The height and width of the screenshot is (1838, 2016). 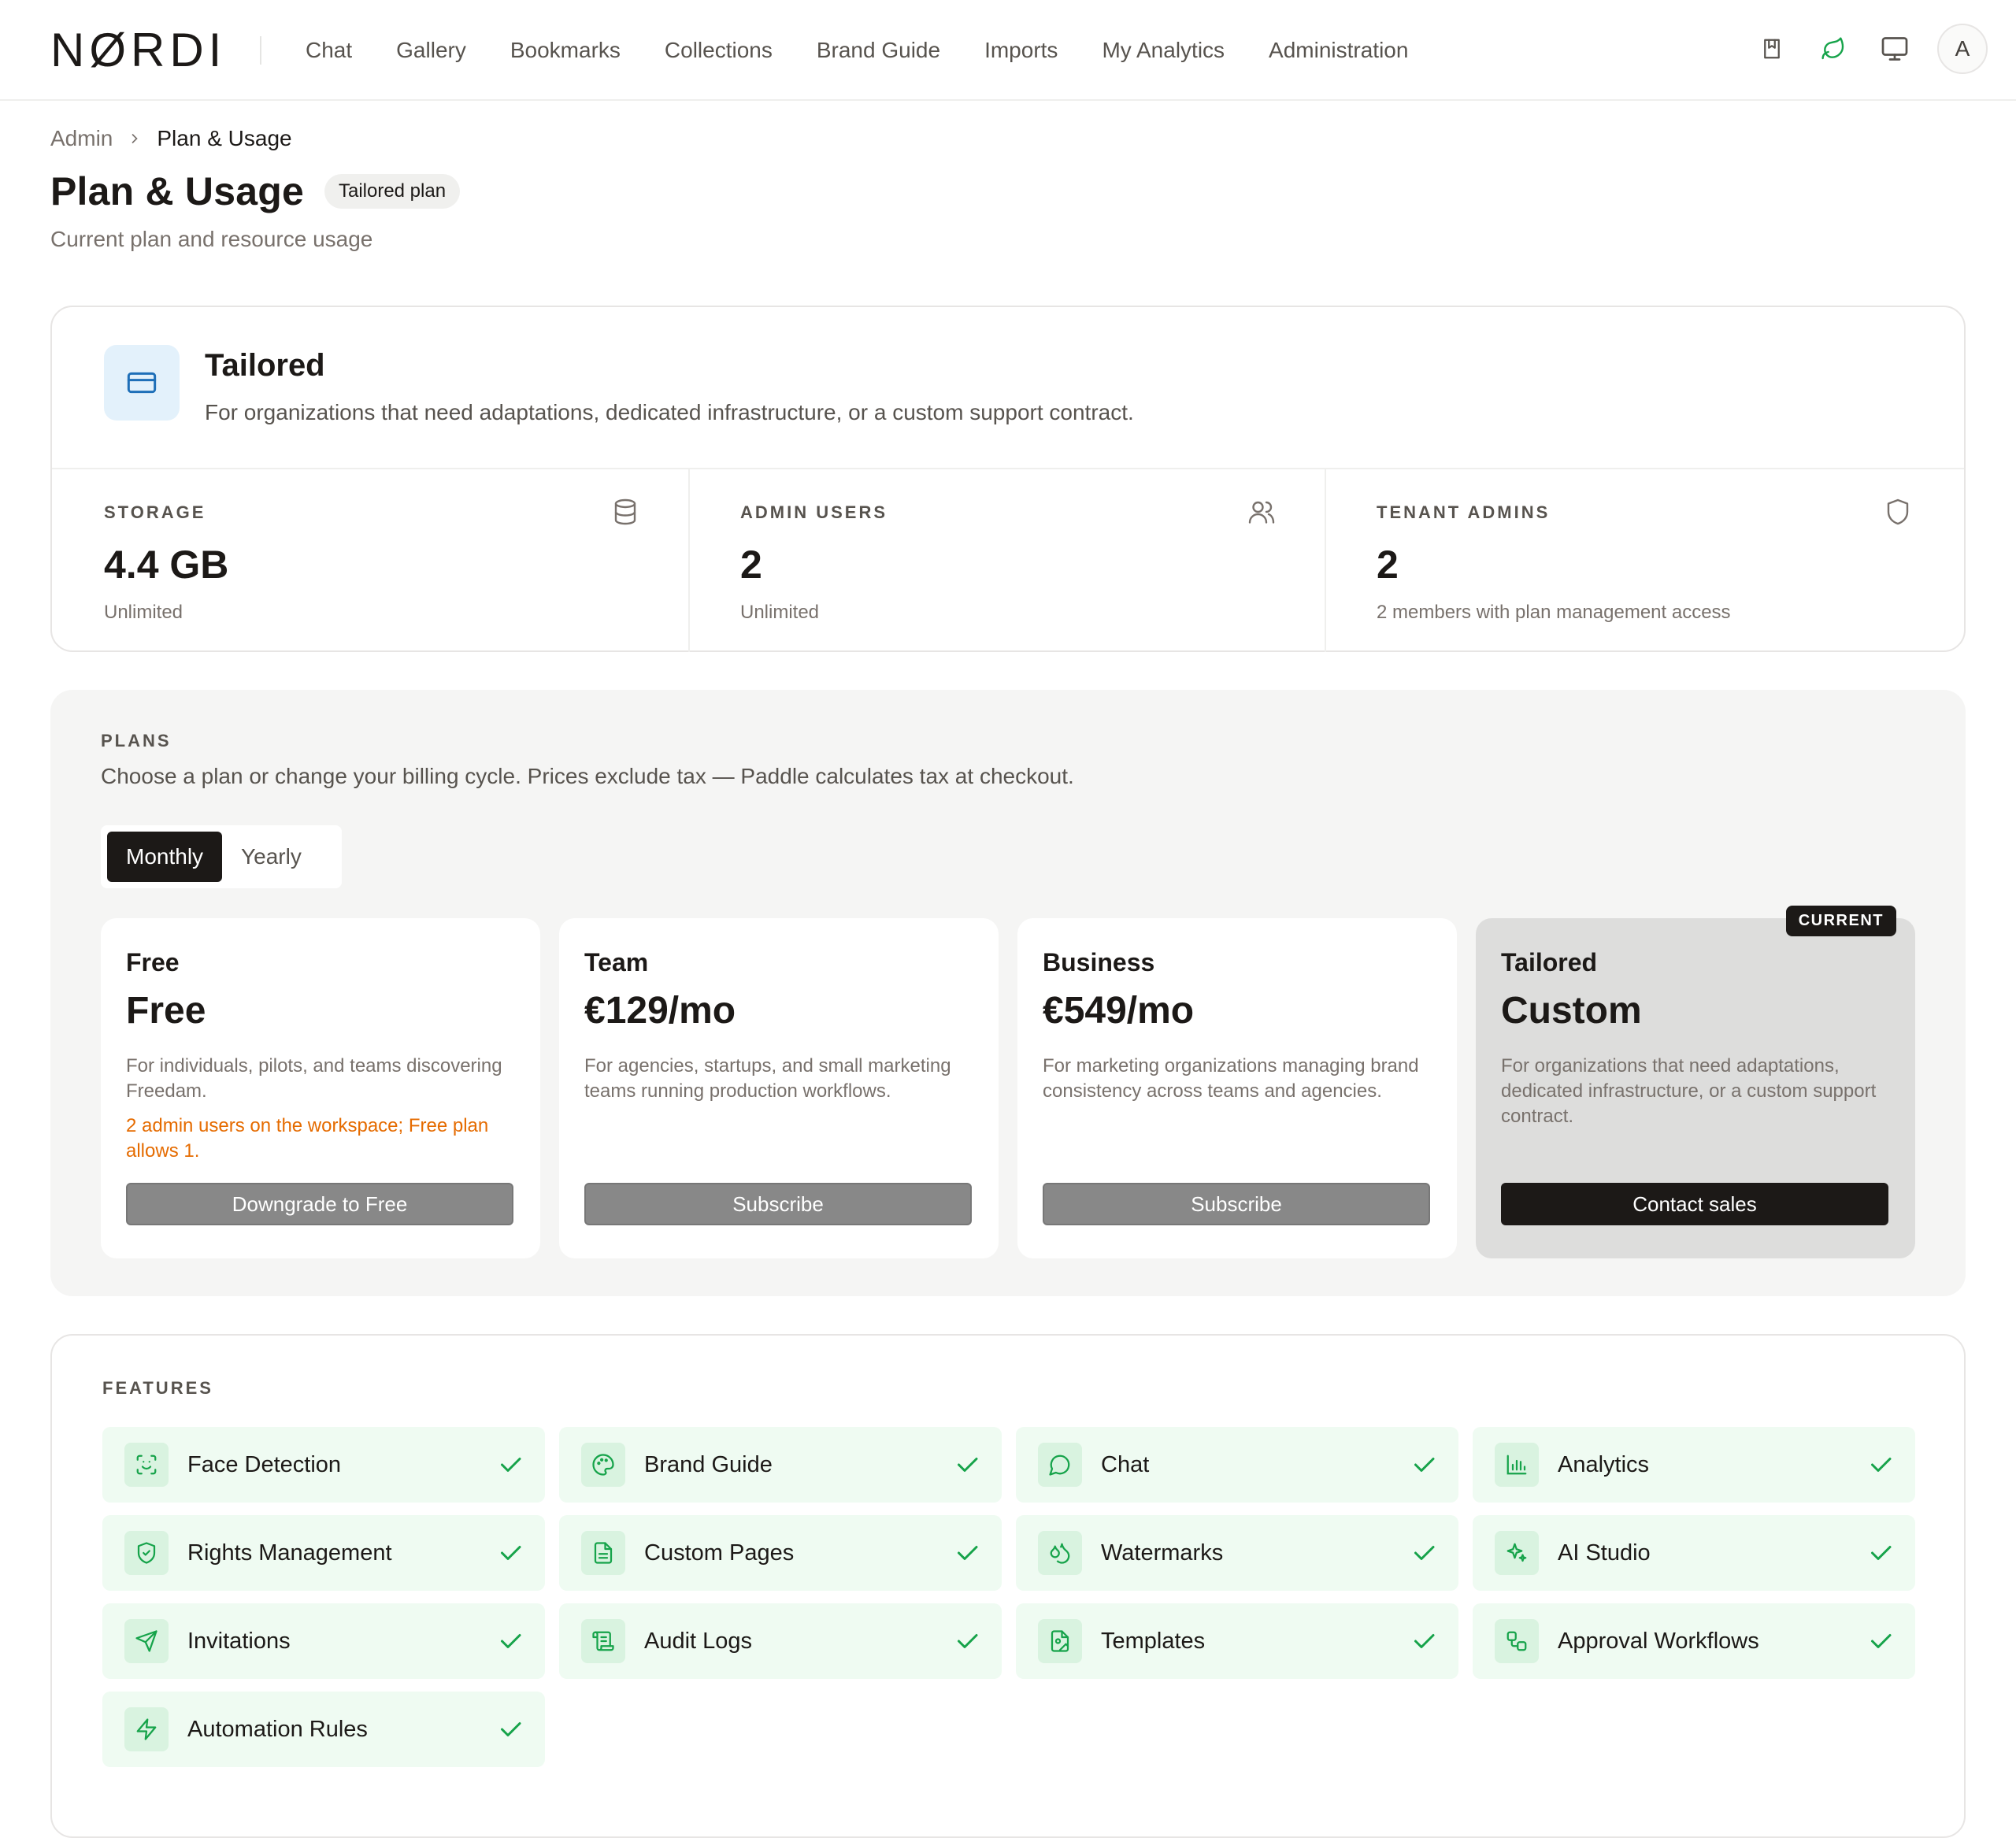 I want to click on user-avatar: A, so click(x=1962, y=49).